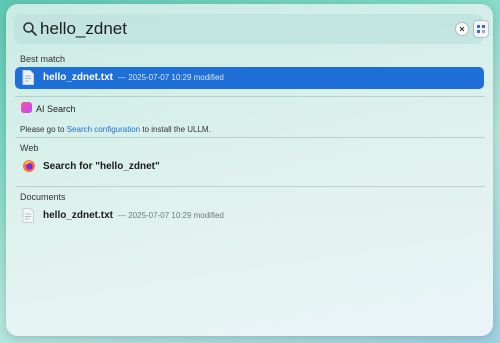  I want to click on search-icon, so click(30, 29).